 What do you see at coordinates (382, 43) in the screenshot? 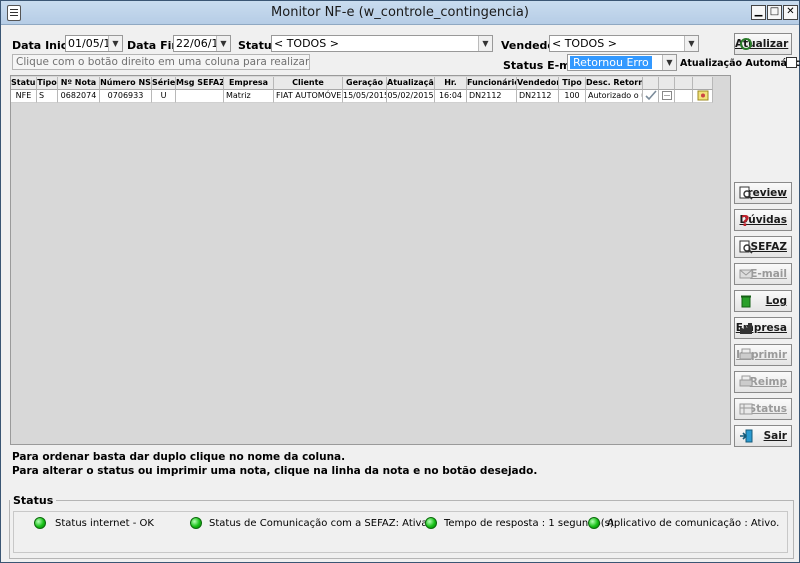
I see `status-filter-select: < TODOS > ▼` at bounding box center [382, 43].